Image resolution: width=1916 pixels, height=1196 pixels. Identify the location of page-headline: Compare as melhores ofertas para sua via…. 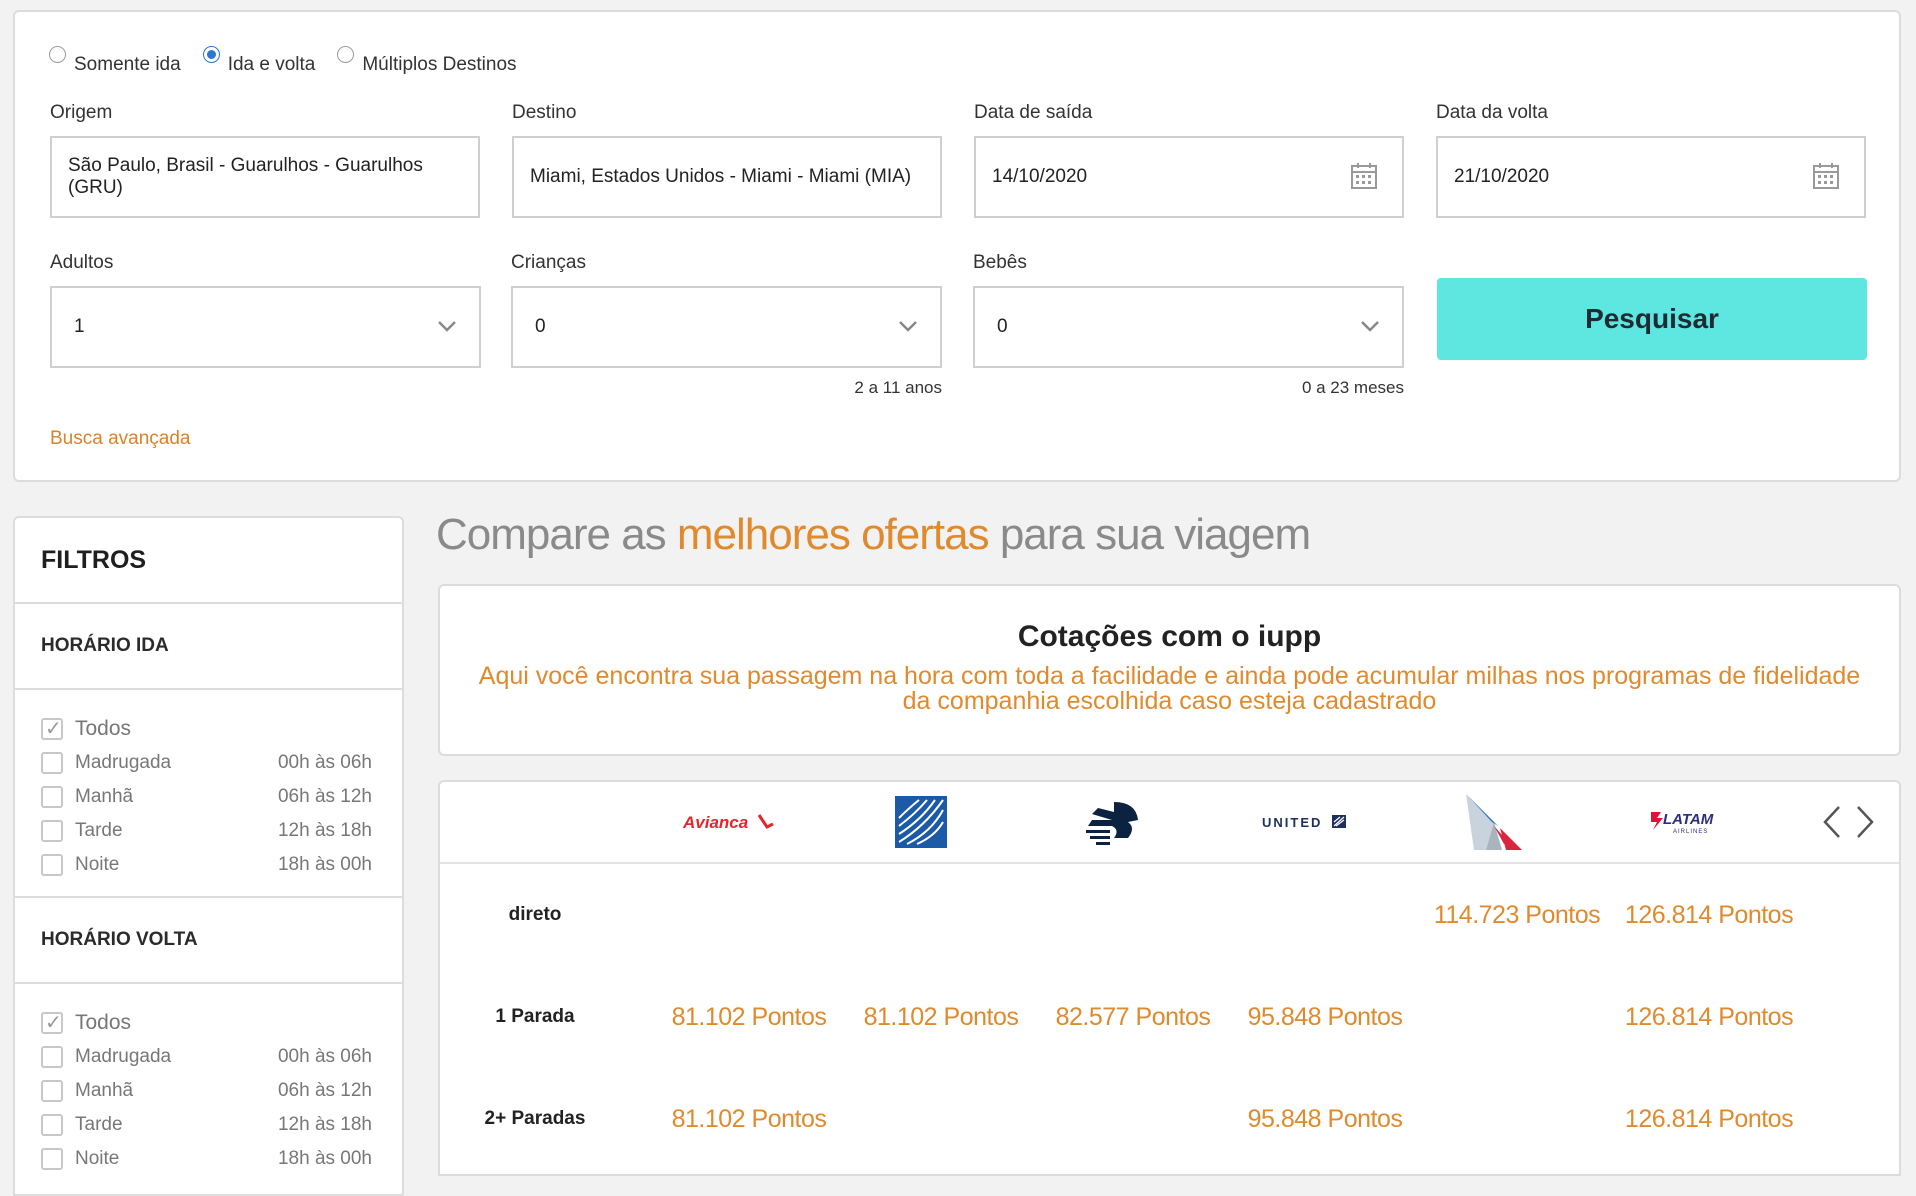
(873, 535).